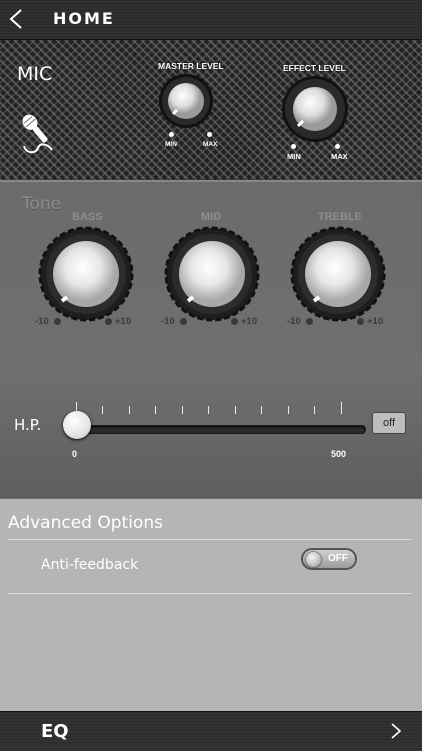 Image resolution: width=422 pixels, height=751 pixels. Describe the element at coordinates (211, 731) in the screenshot. I see `eq-nav-bar: EQ` at that location.